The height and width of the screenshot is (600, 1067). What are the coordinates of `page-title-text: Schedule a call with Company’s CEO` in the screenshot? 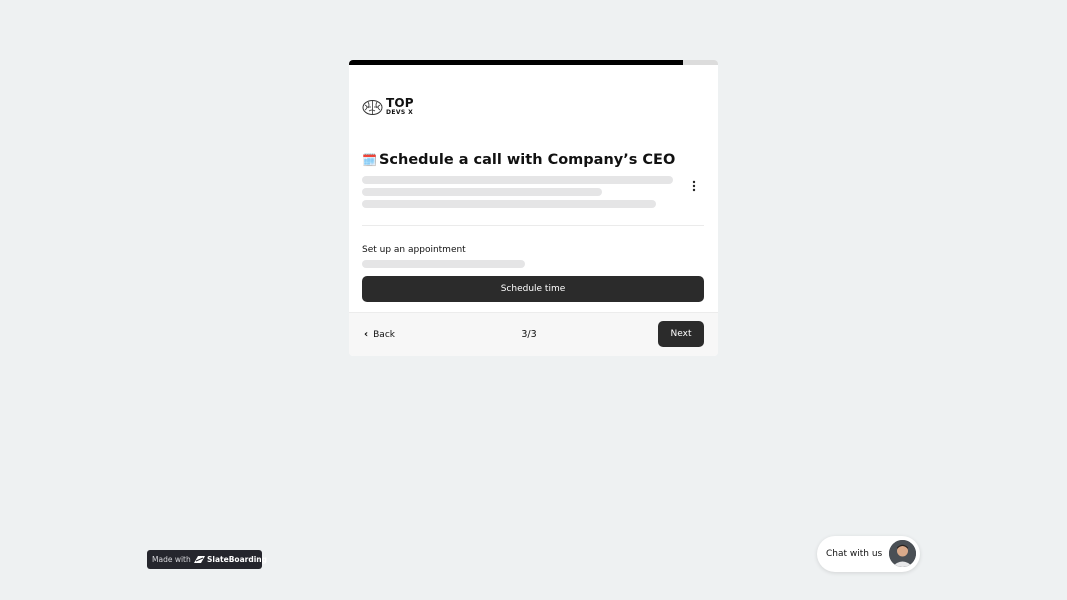 It's located at (527, 160).